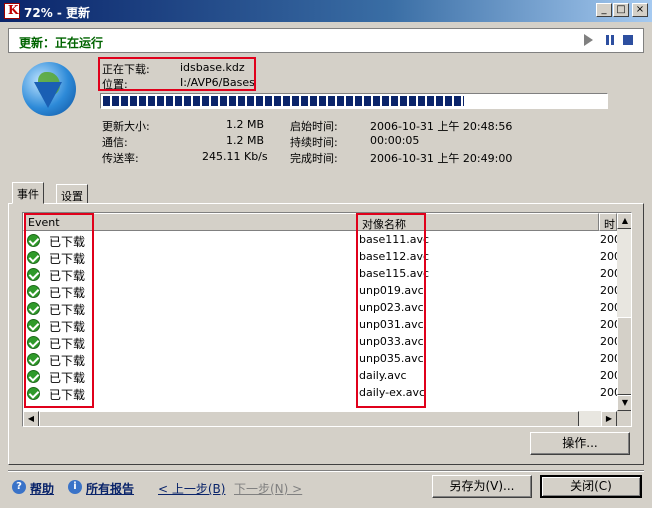 The image size is (652, 508). I want to click on list-item: 已下载unp019.avc2006, so click(320, 291).